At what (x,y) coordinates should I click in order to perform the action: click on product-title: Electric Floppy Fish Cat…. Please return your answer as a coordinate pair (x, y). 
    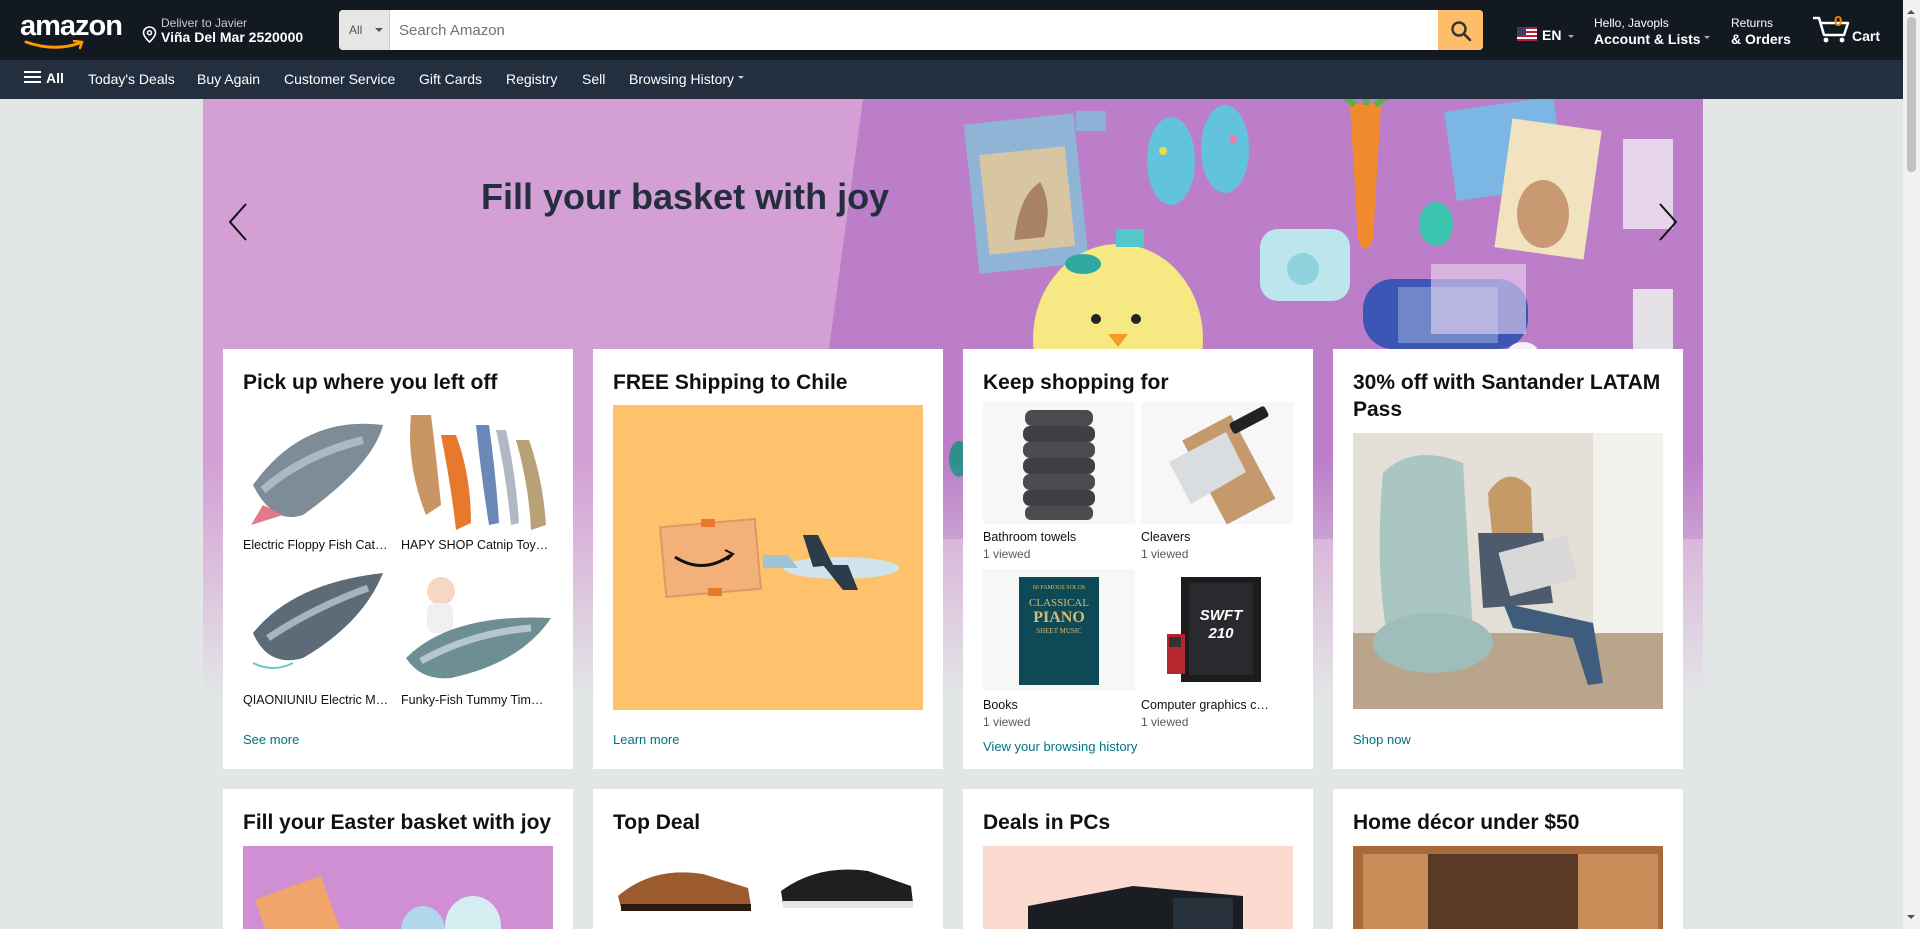
    Looking at the image, I should click on (319, 545).